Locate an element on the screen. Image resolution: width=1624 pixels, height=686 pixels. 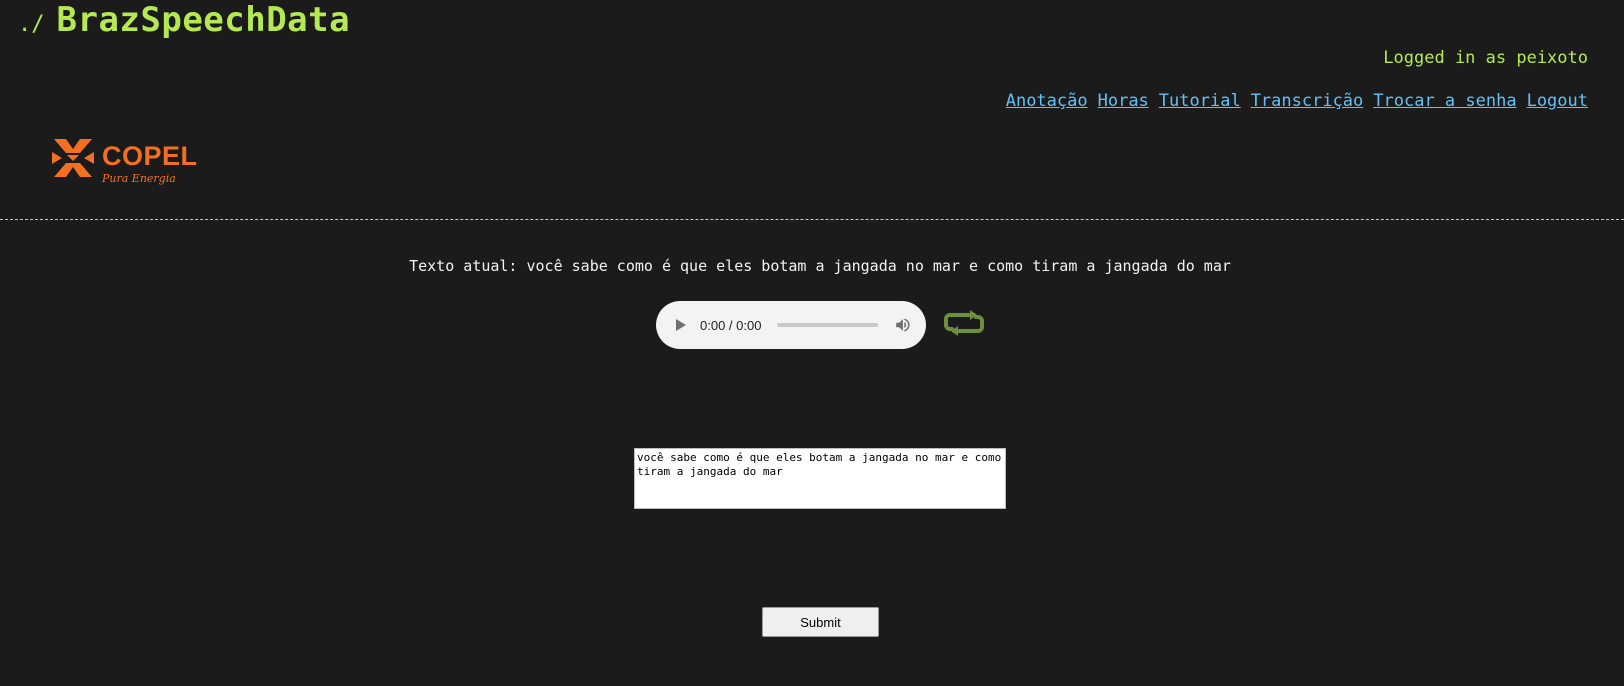
audio-player: 0:00 / 0:00 is located at coordinates (791, 325).